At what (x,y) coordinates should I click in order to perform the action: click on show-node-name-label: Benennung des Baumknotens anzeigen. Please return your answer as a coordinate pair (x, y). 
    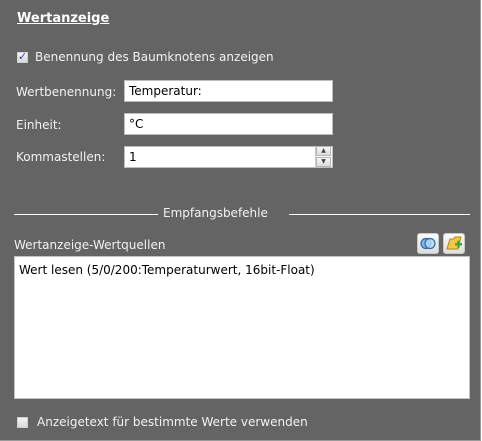
    Looking at the image, I should click on (154, 57).